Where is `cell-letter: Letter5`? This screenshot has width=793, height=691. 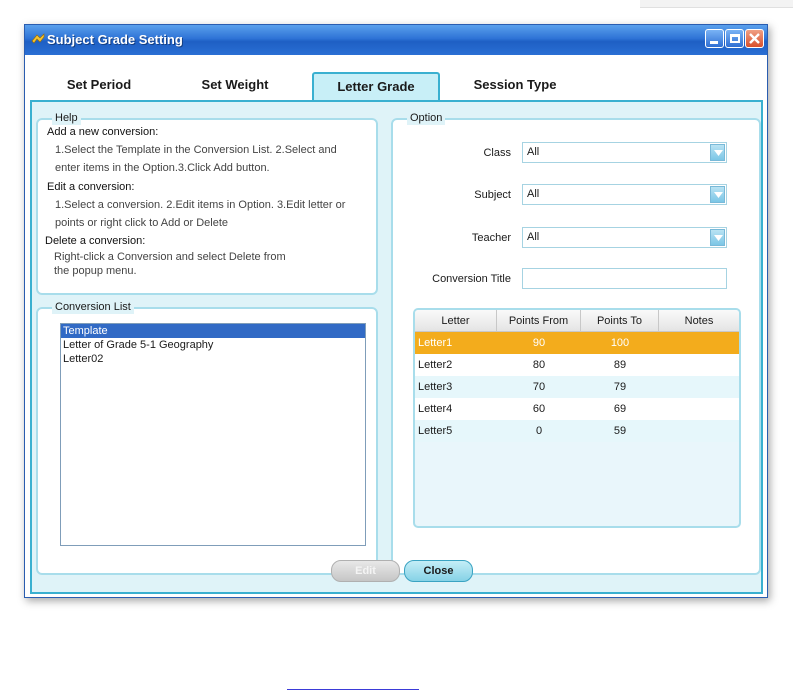 cell-letter: Letter5 is located at coordinates (435, 431).